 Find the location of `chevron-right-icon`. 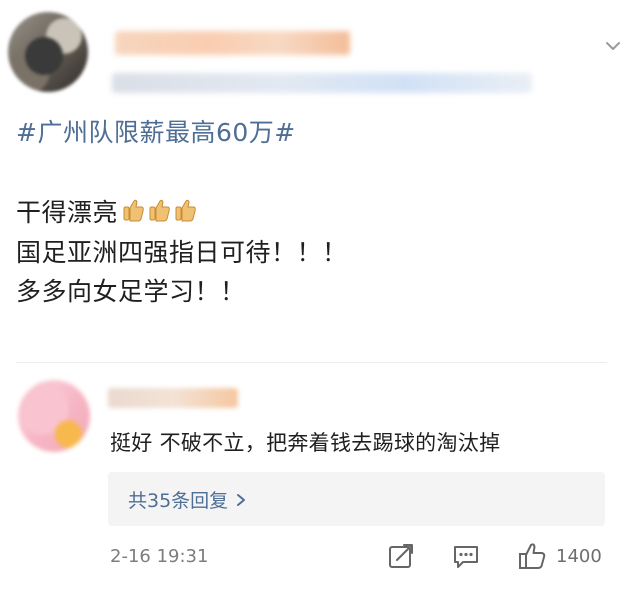

chevron-right-icon is located at coordinates (241, 500).